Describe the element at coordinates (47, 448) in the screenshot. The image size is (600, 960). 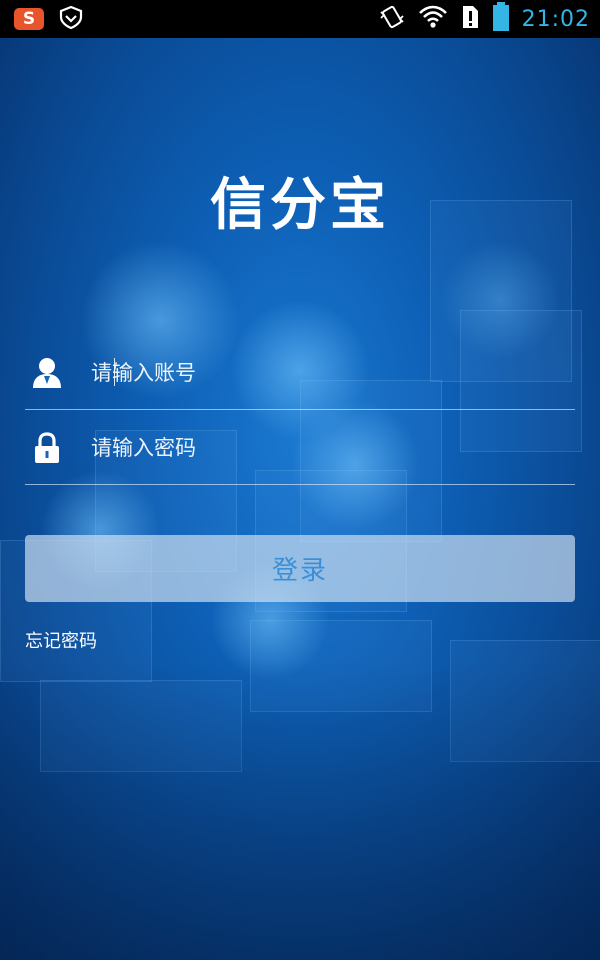
I see `lock-icon` at that location.